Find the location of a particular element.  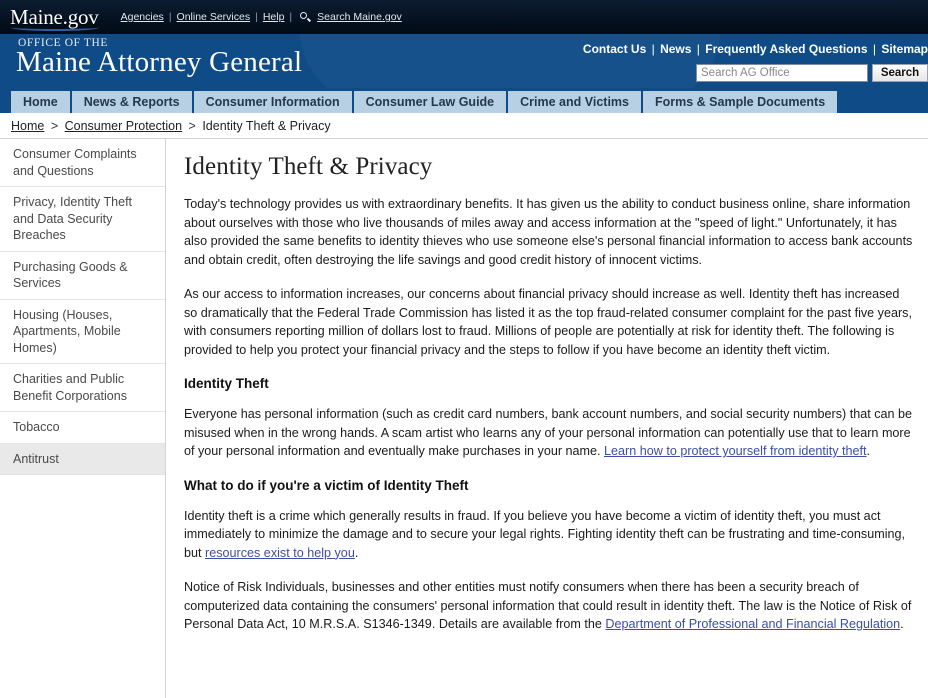

banner-link-faq: Frequently Asked Questions is located at coordinates (786, 49).